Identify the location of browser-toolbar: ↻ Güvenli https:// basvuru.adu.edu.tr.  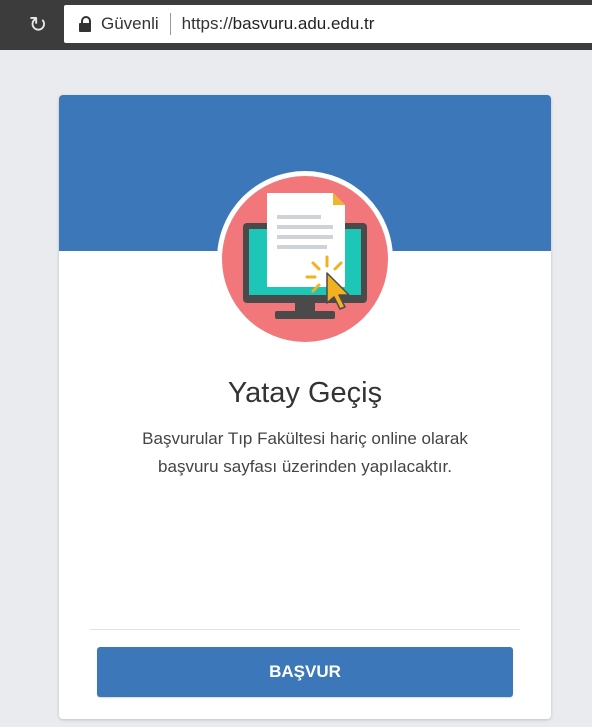
(296, 25).